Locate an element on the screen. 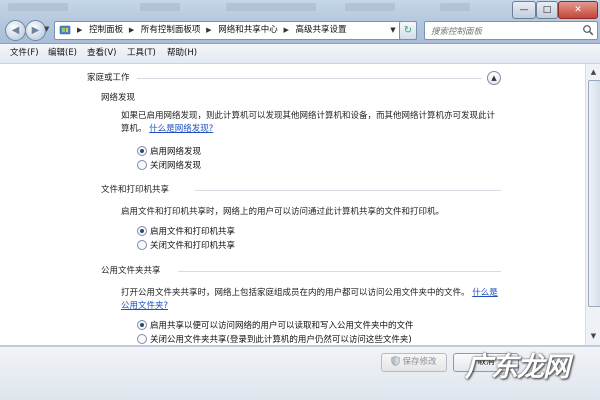 The width and height of the screenshot is (600, 400). breadcrumb-control-panel: 控制面板 is located at coordinates (106, 30).